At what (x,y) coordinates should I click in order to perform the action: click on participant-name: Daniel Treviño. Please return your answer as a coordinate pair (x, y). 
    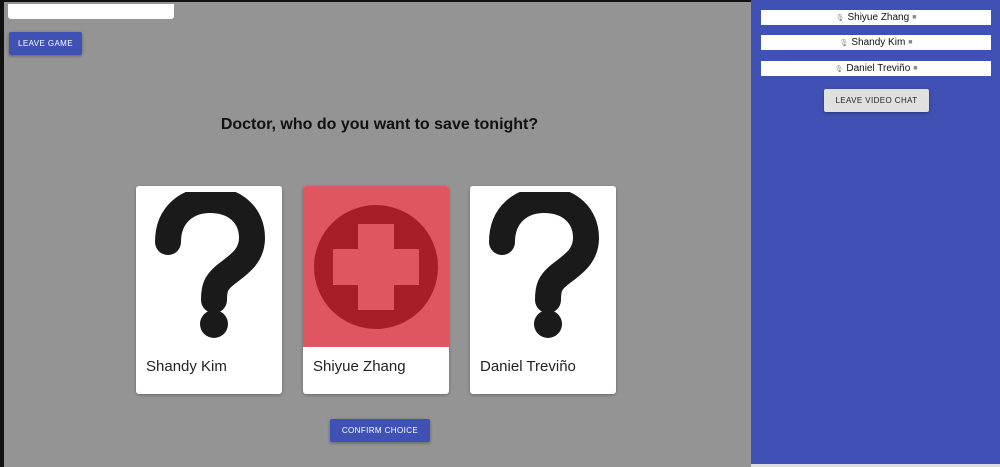
    Looking at the image, I should click on (878, 68).